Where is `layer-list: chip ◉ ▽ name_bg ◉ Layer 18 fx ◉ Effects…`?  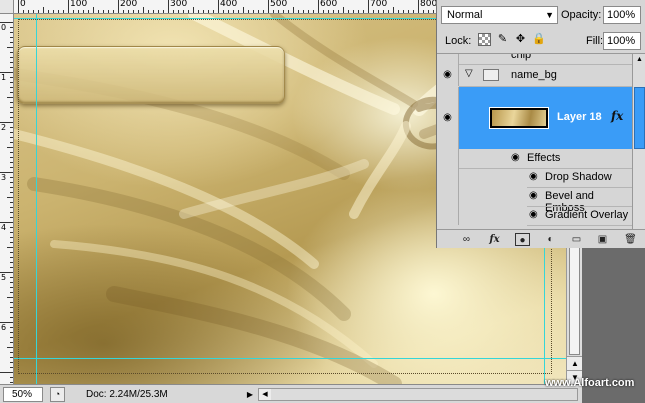 layer-list: chip ◉ ▽ name_bg ◉ Layer 18 fx ◉ Effects… is located at coordinates (541, 141).